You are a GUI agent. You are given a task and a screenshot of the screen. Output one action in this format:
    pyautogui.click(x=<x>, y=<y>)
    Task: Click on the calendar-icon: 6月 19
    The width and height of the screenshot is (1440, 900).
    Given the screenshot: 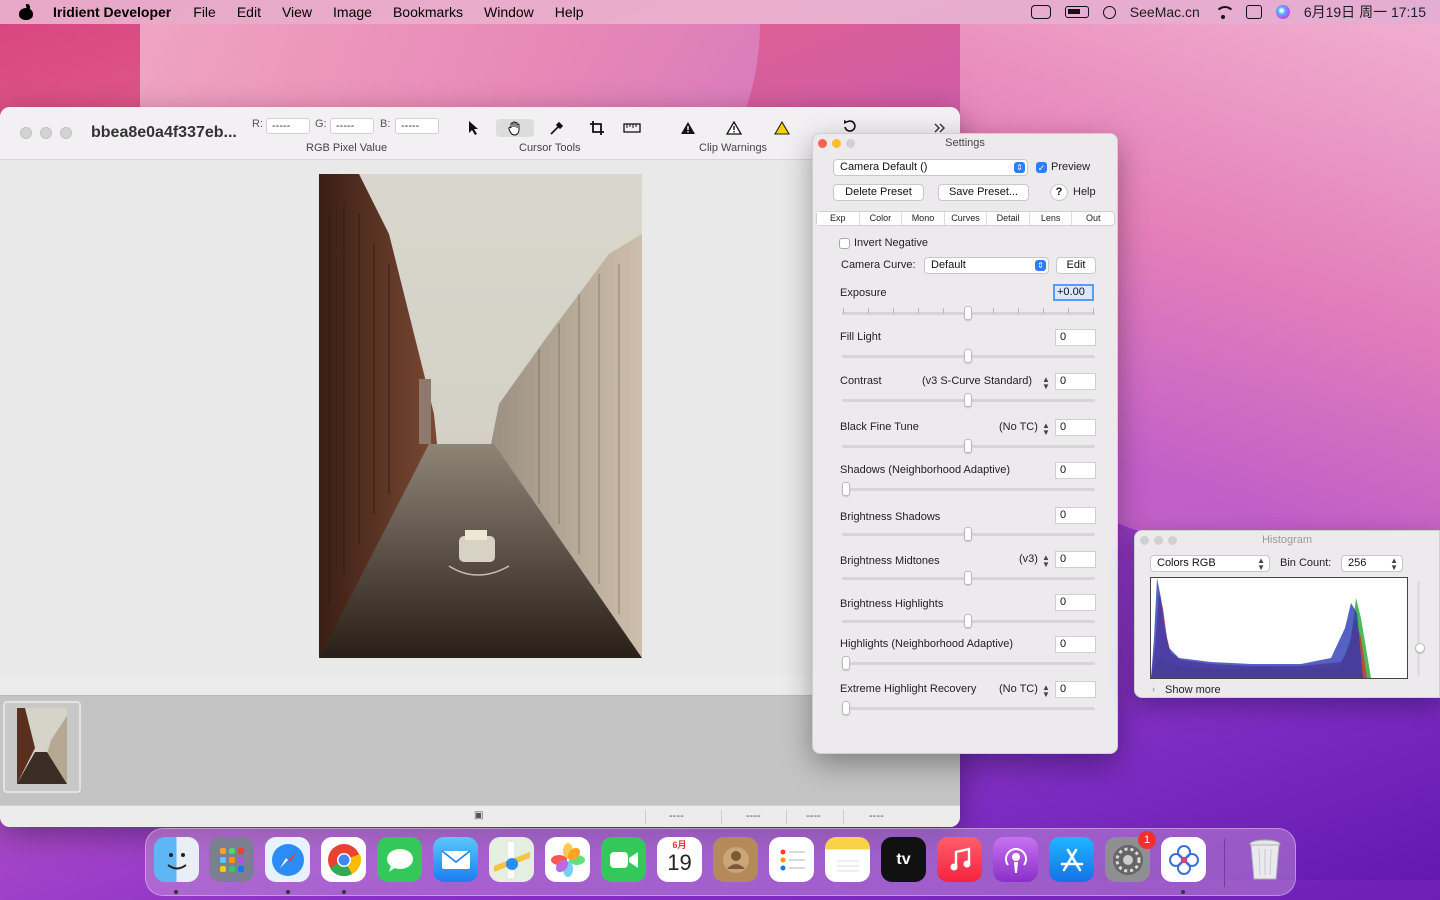 What is the action you would take?
    pyautogui.click(x=679, y=859)
    